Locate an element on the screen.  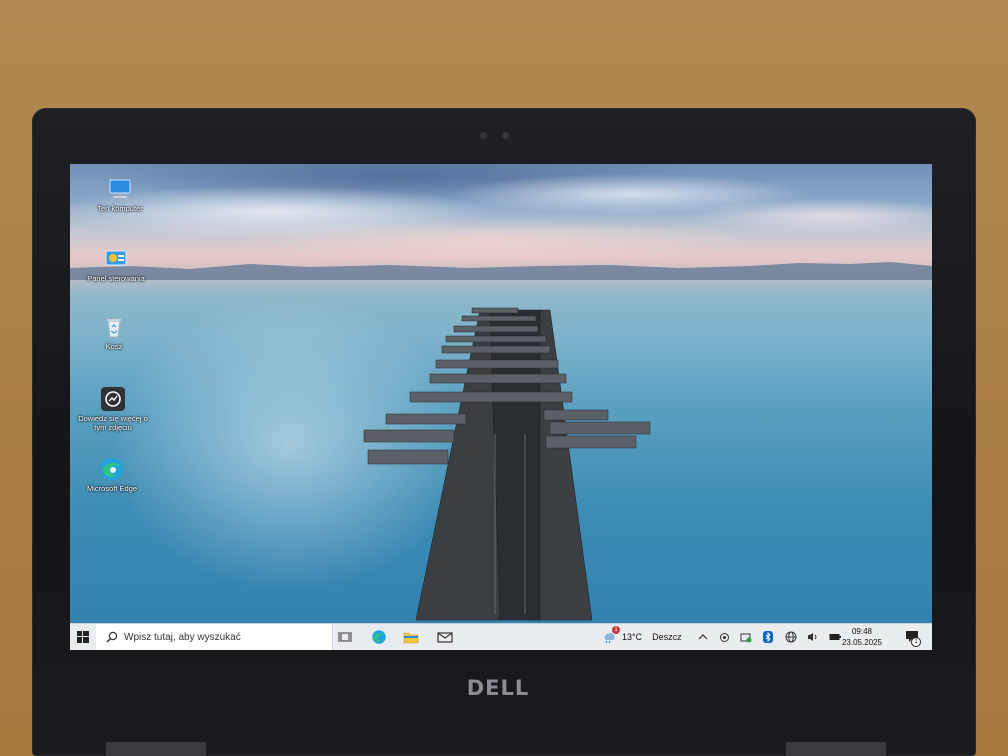
notifications-button: 1 is located at coordinates (912, 637).